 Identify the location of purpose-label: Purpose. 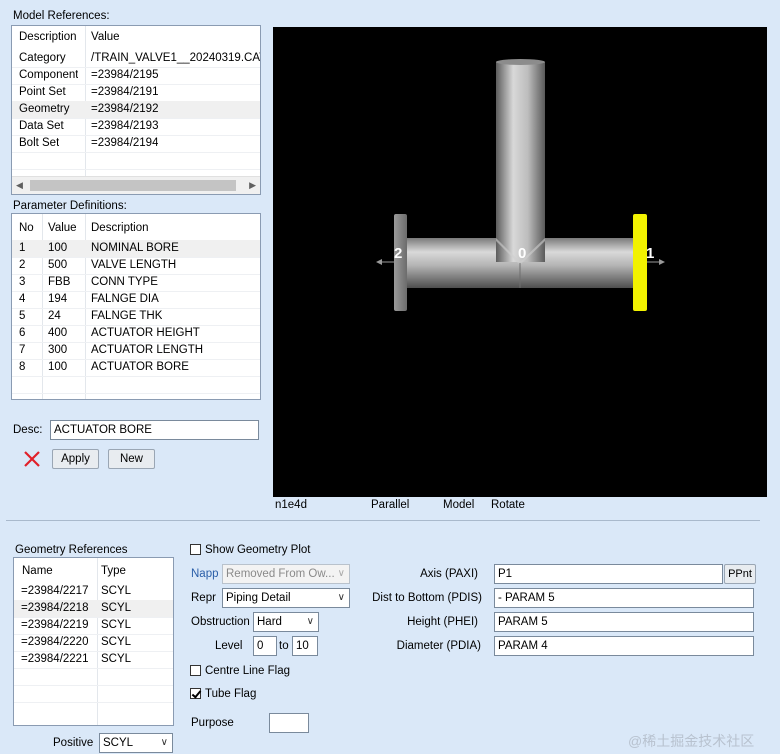
(212, 723).